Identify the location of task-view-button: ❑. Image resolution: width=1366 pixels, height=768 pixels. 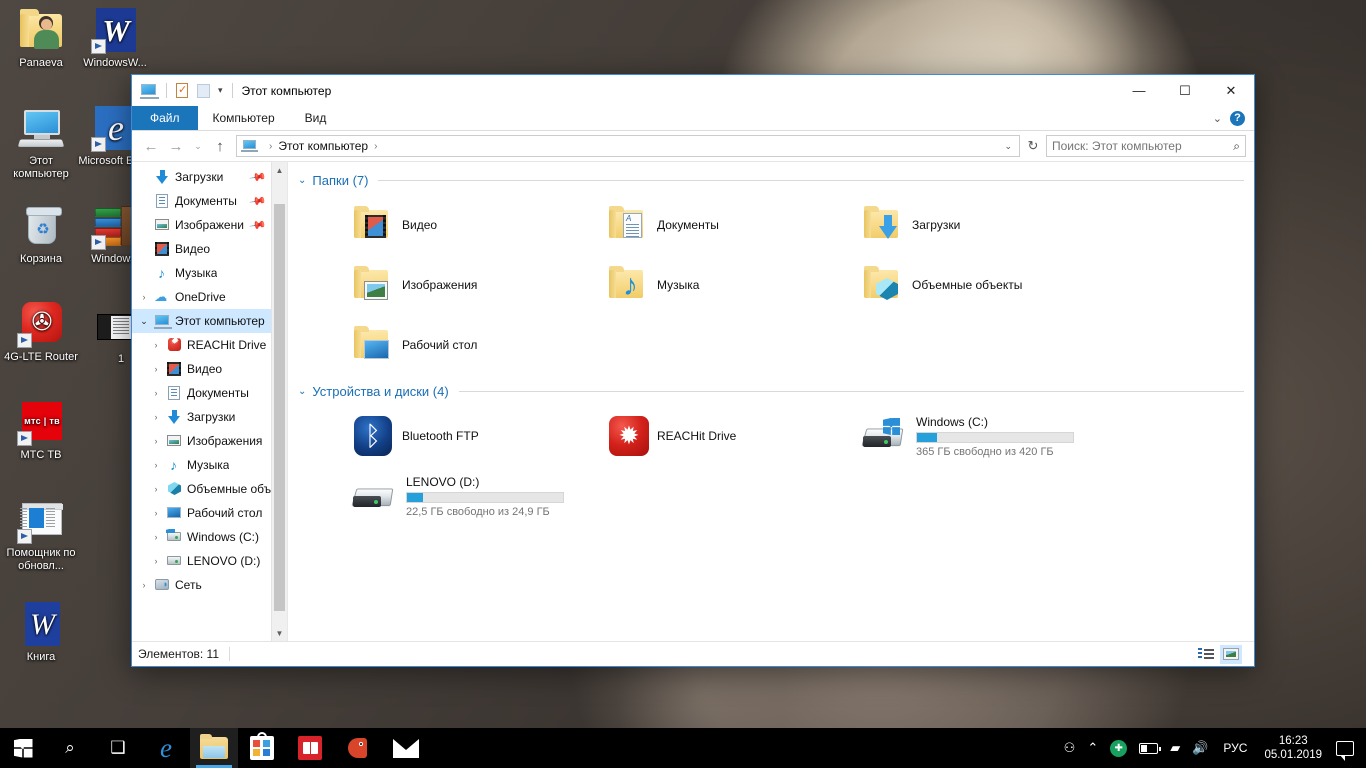
(118, 748).